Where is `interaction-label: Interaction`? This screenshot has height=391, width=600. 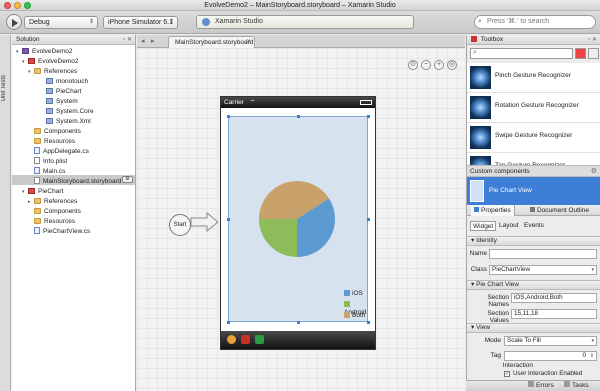
interaction-label: Interaction is located at coordinates (517, 365).